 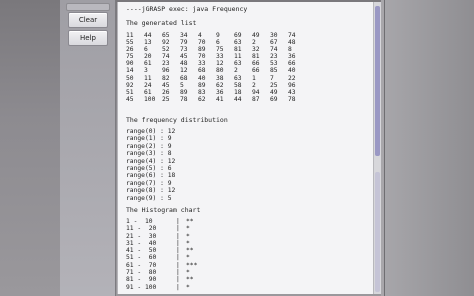 What do you see at coordinates (149, 139) in the screenshot?
I see `frequency-line: range(1) : 9` at bounding box center [149, 139].